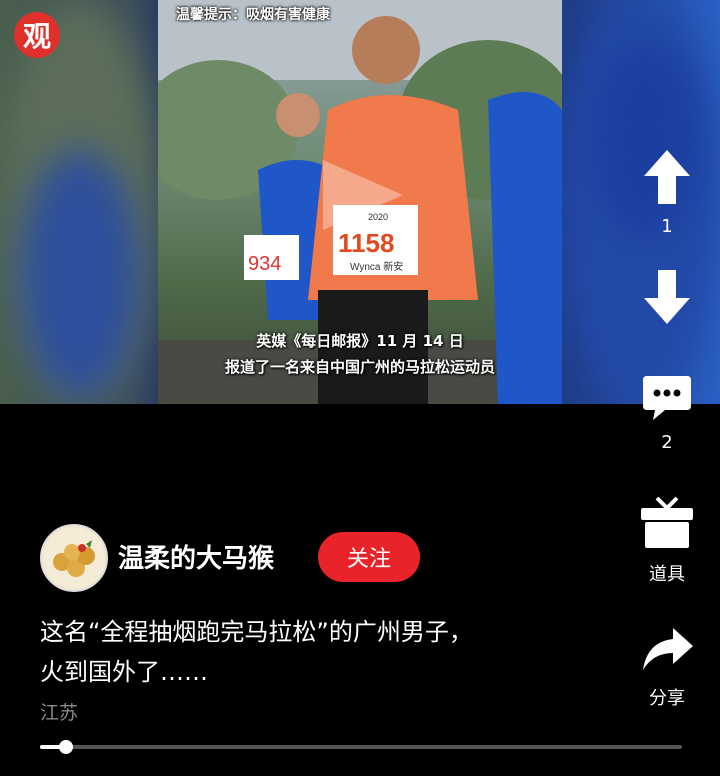 The height and width of the screenshot is (776, 720). I want to click on bib-year: 2020, so click(378, 217).